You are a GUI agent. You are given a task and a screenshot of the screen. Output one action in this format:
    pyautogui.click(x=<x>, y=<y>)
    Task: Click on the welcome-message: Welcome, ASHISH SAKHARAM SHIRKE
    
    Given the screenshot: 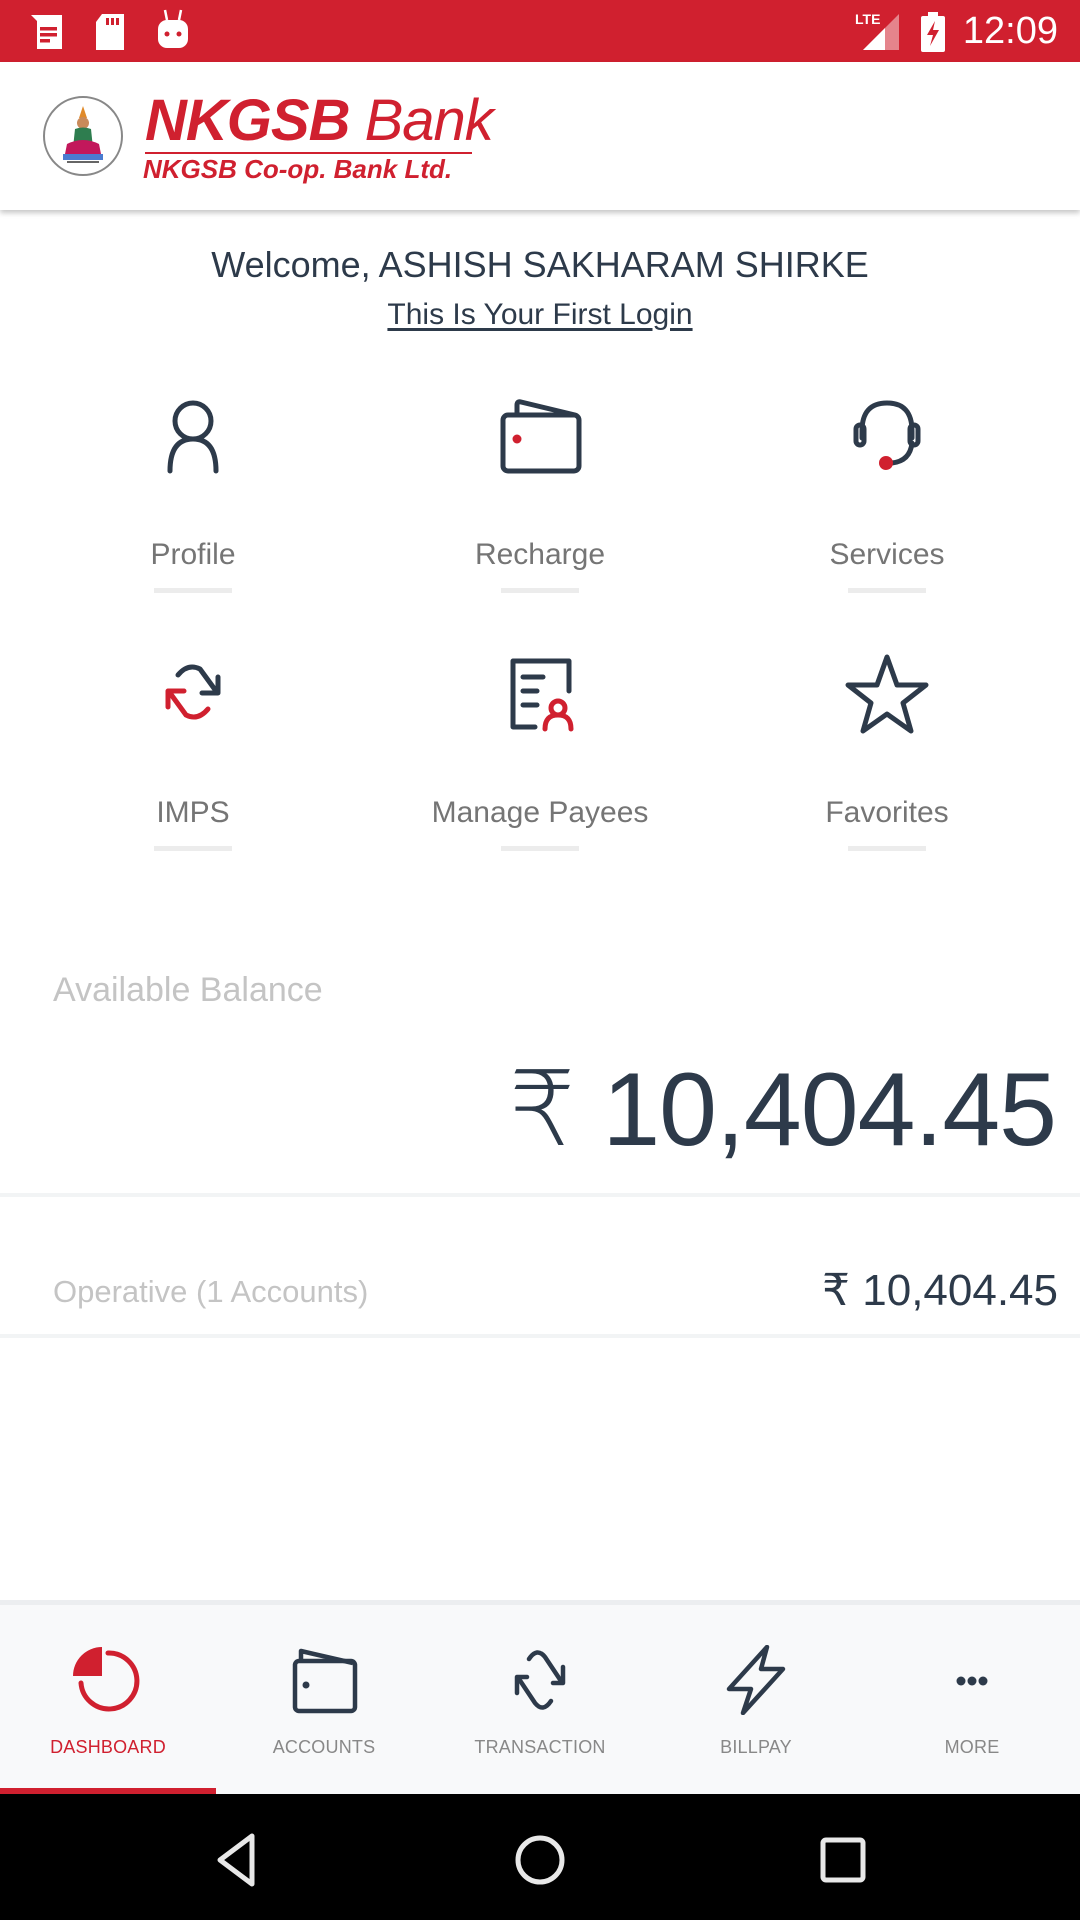 What is the action you would take?
    pyautogui.click(x=540, y=264)
    